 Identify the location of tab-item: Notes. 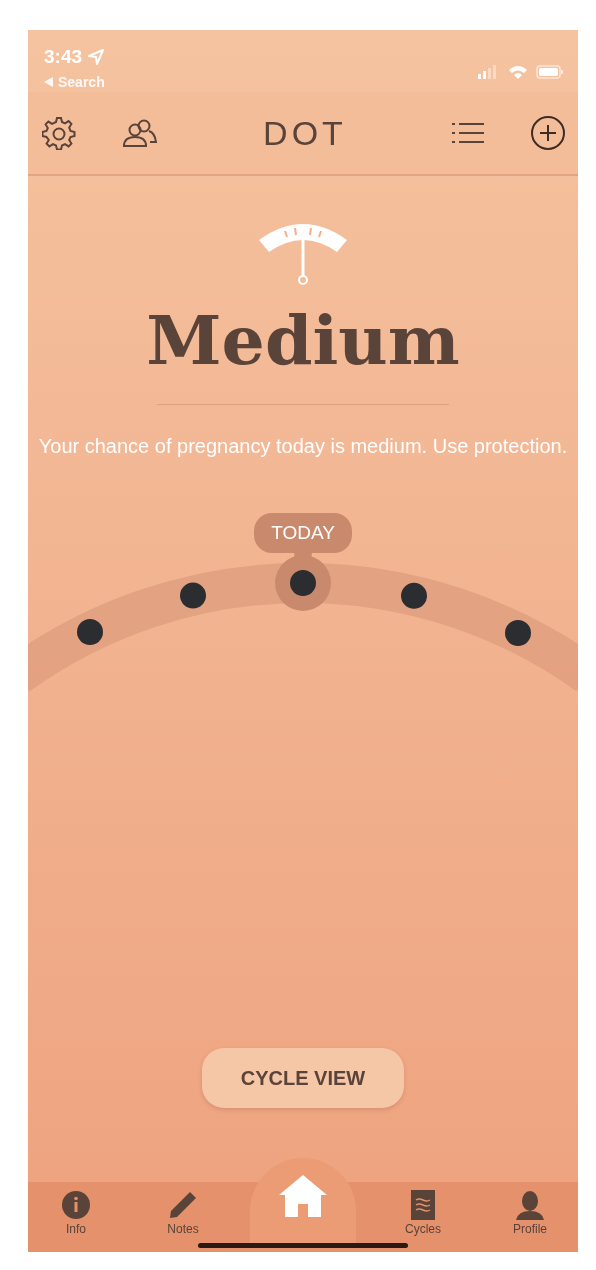
(183, 1209).